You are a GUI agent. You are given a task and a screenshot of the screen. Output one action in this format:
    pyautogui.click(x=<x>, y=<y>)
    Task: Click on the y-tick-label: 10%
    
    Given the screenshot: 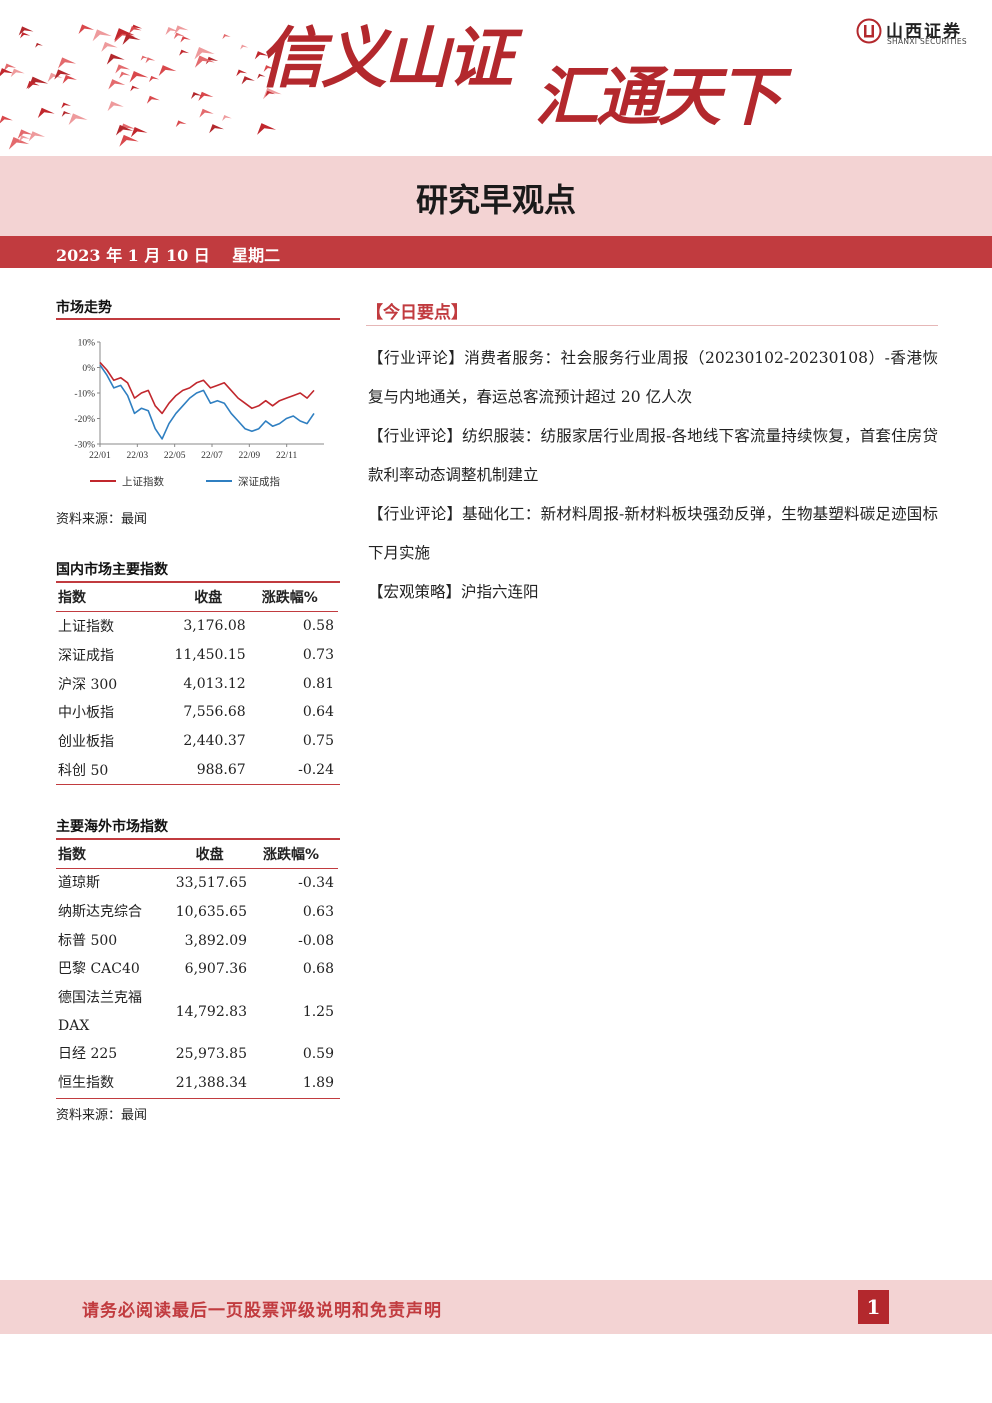 What is the action you would take?
    pyautogui.click(x=87, y=344)
    